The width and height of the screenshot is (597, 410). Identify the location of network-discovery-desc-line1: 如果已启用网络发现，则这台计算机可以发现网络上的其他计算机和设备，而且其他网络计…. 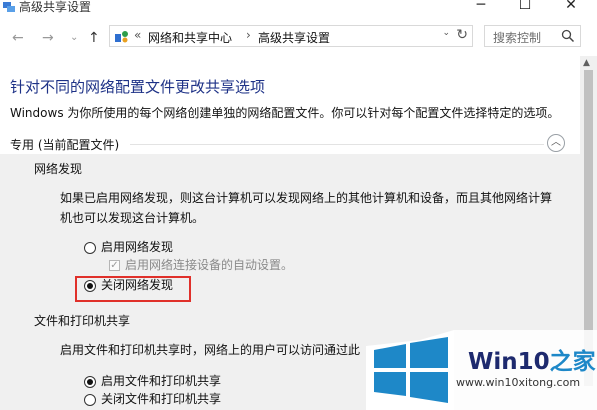
(306, 198).